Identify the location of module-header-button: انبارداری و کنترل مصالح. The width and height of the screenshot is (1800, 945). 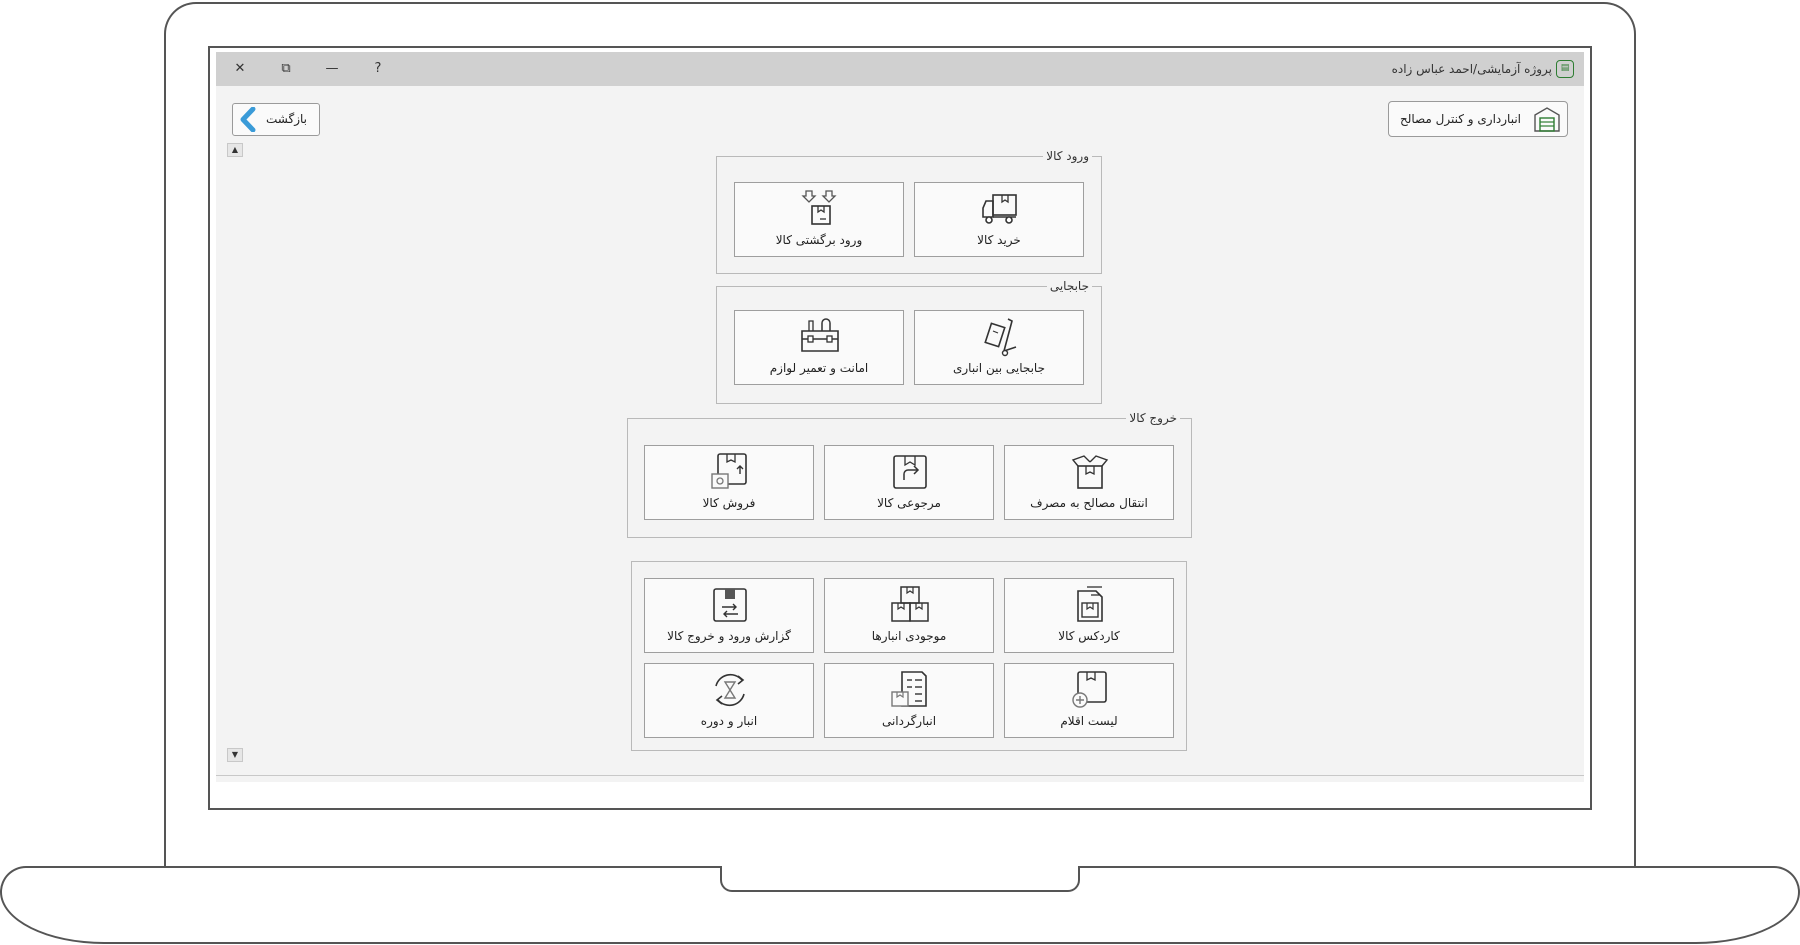
(1478, 119).